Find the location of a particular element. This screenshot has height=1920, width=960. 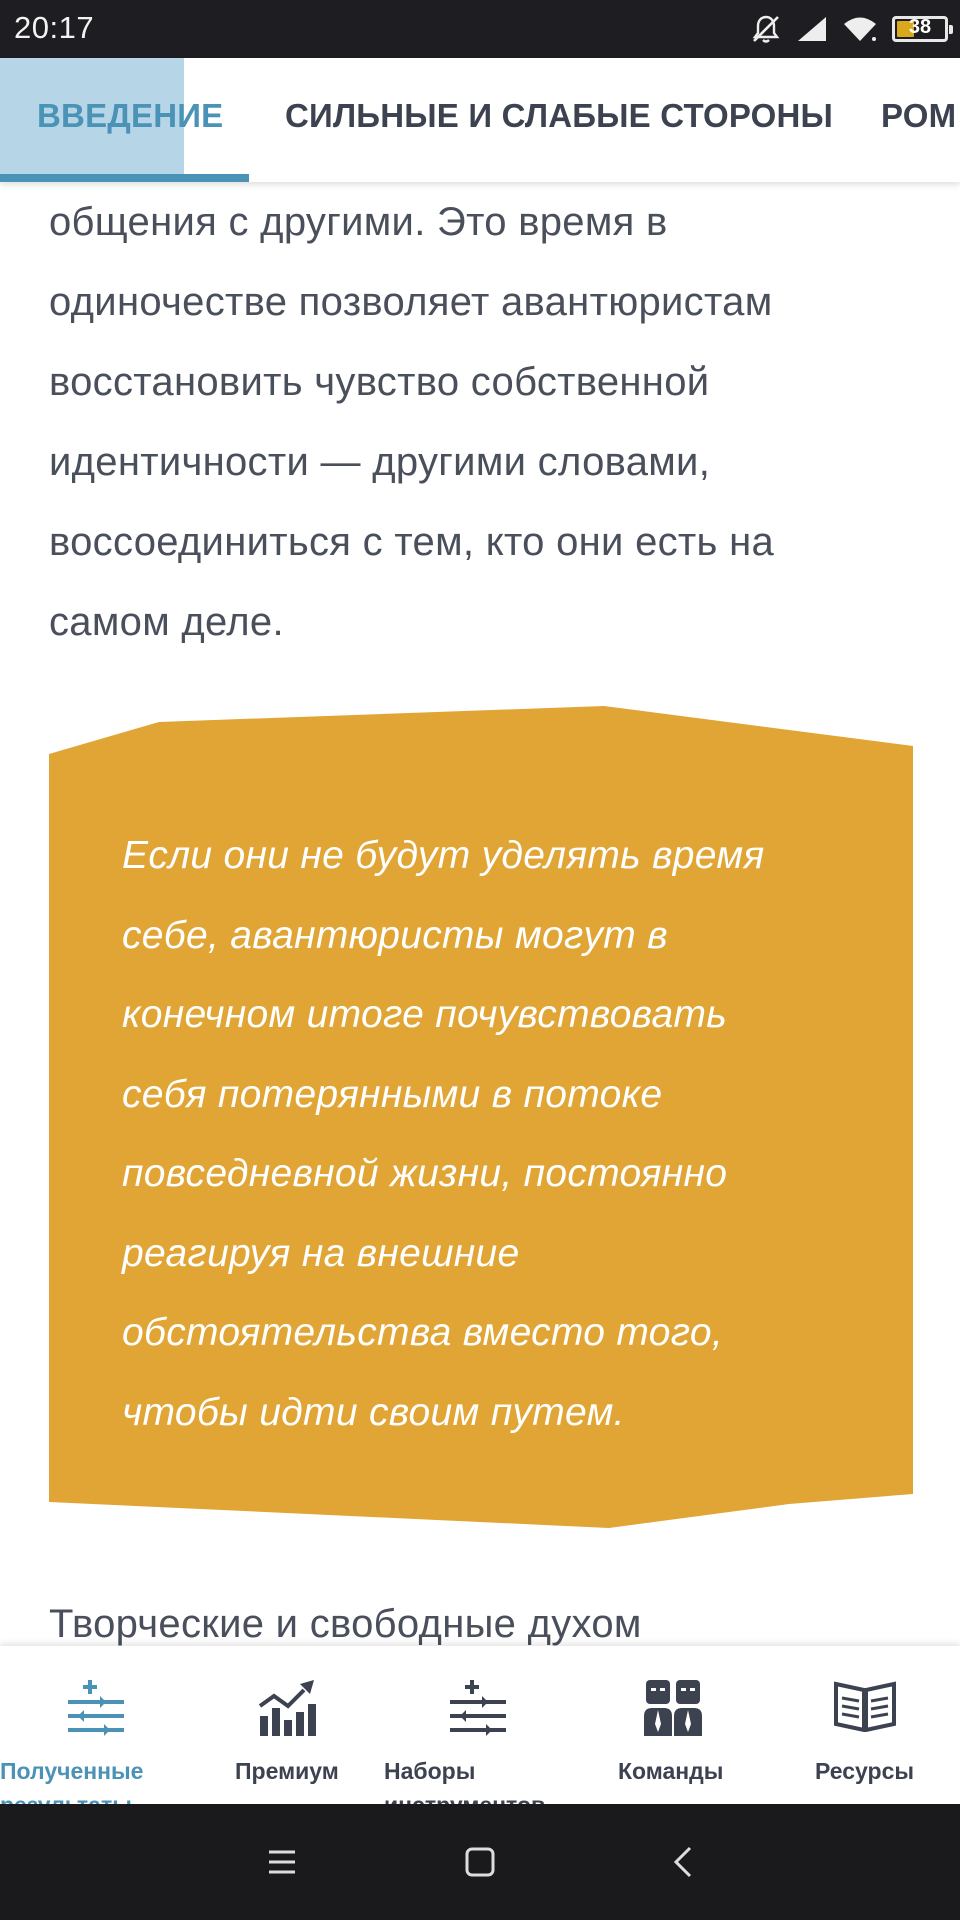

nav-label-line: Ресурсы is located at coordinates (865, 1771).